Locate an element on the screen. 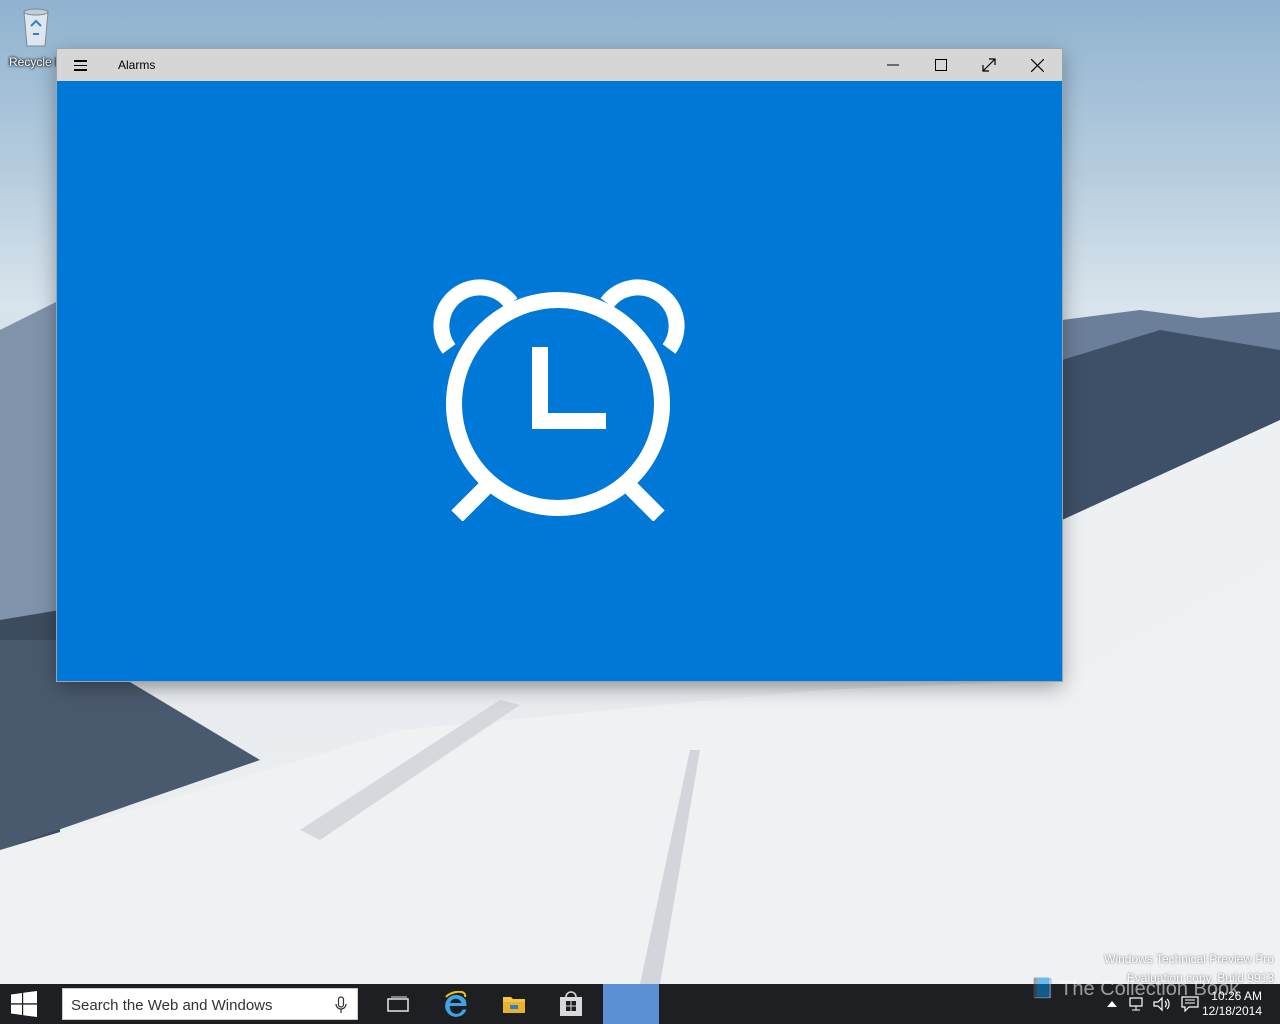 Image resolution: width=1280 pixels, height=1024 pixels. fullscreen-button is located at coordinates (989, 65).